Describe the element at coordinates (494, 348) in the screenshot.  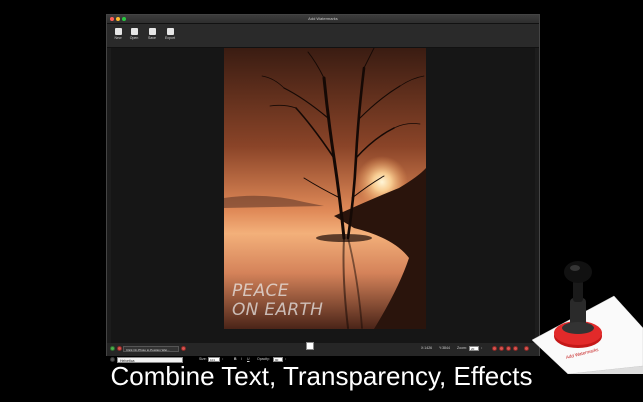
I see `zoom-in-icon` at that location.